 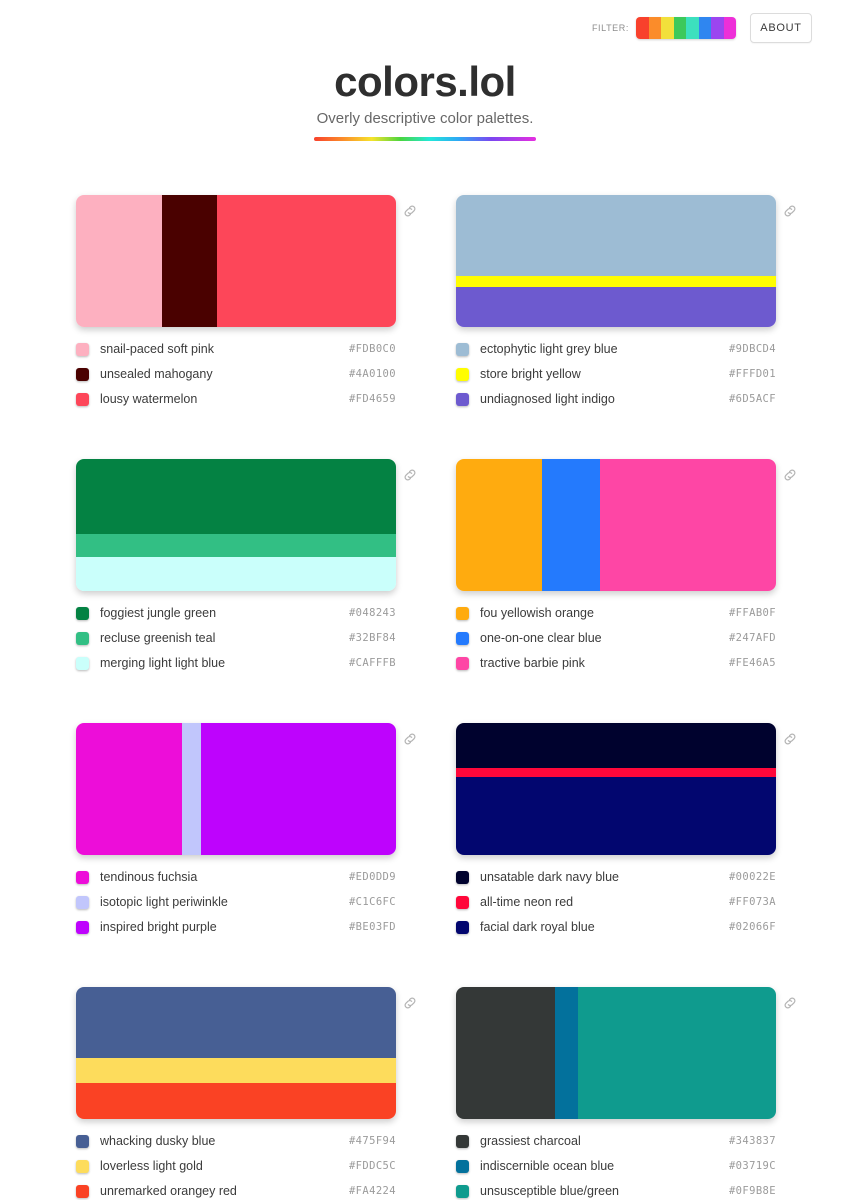 I want to click on color-row: inspired bright purple #BE03FD, so click(x=236, y=927).